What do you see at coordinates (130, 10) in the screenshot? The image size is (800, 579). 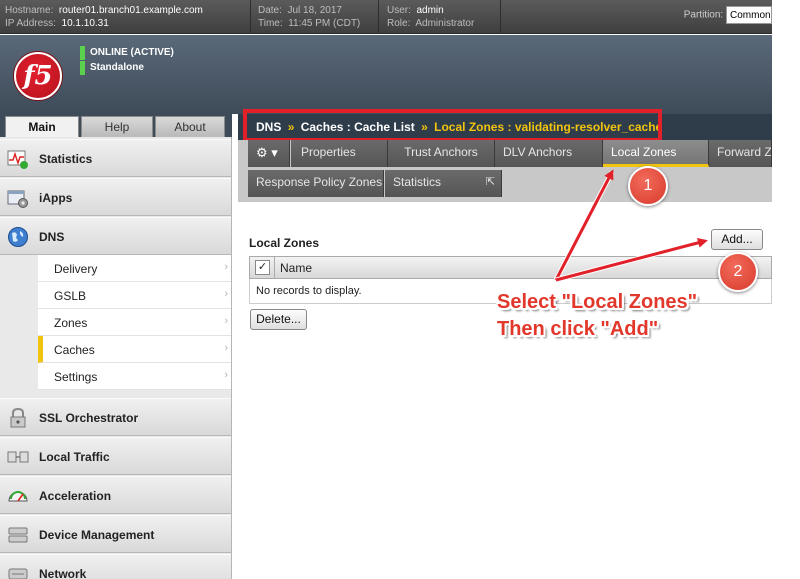 I see `hostname-value: router01.branch01.example.com` at bounding box center [130, 10].